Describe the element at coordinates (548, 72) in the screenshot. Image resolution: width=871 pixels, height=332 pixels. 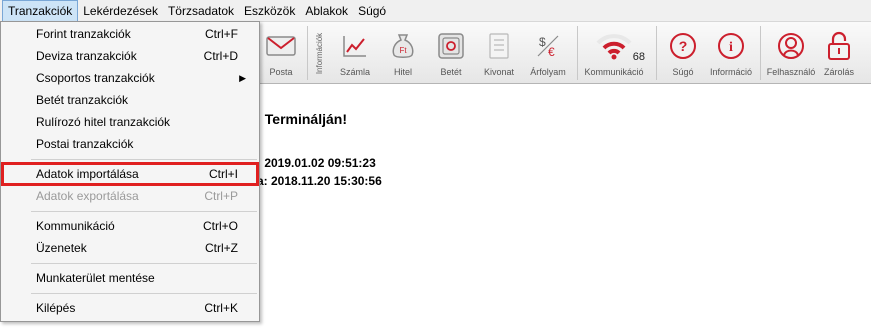
I see `toolbar-arfolyam-label: Árfolyam` at that location.